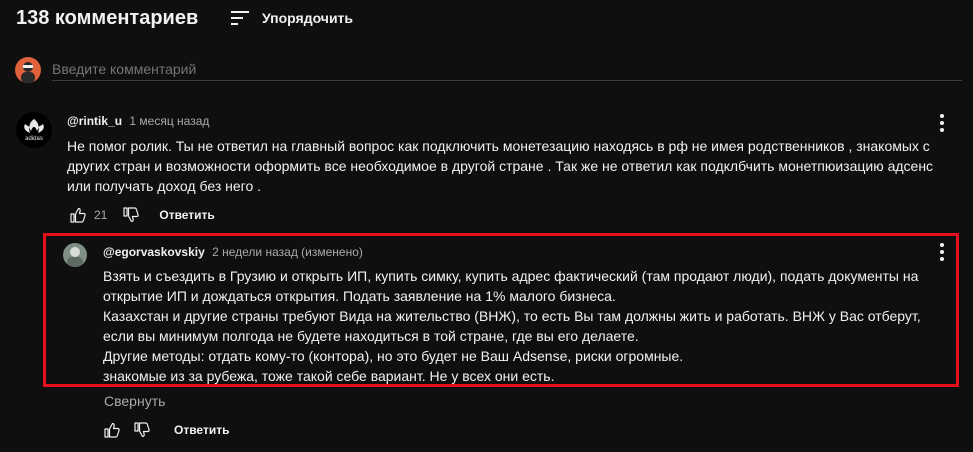 This screenshot has width=973, height=452. Describe the element at coordinates (942, 123) in the screenshot. I see `comment-menu-button` at that location.